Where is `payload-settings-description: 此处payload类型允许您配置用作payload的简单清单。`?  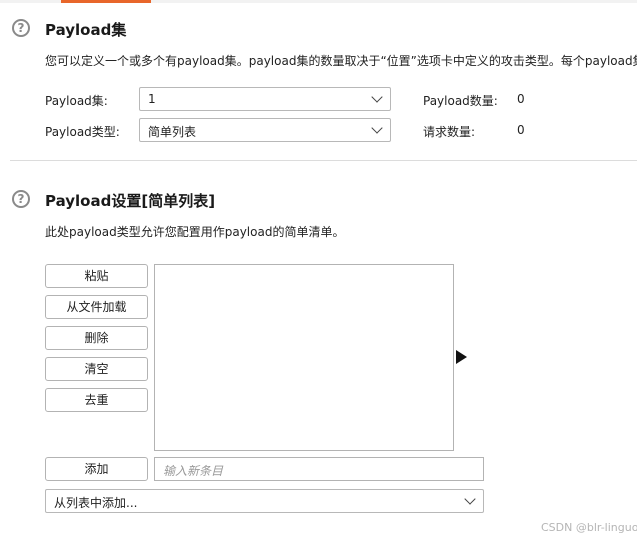
payload-settings-description: 此处payload类型允许您配置用作payload的简单清单。 is located at coordinates (195, 232).